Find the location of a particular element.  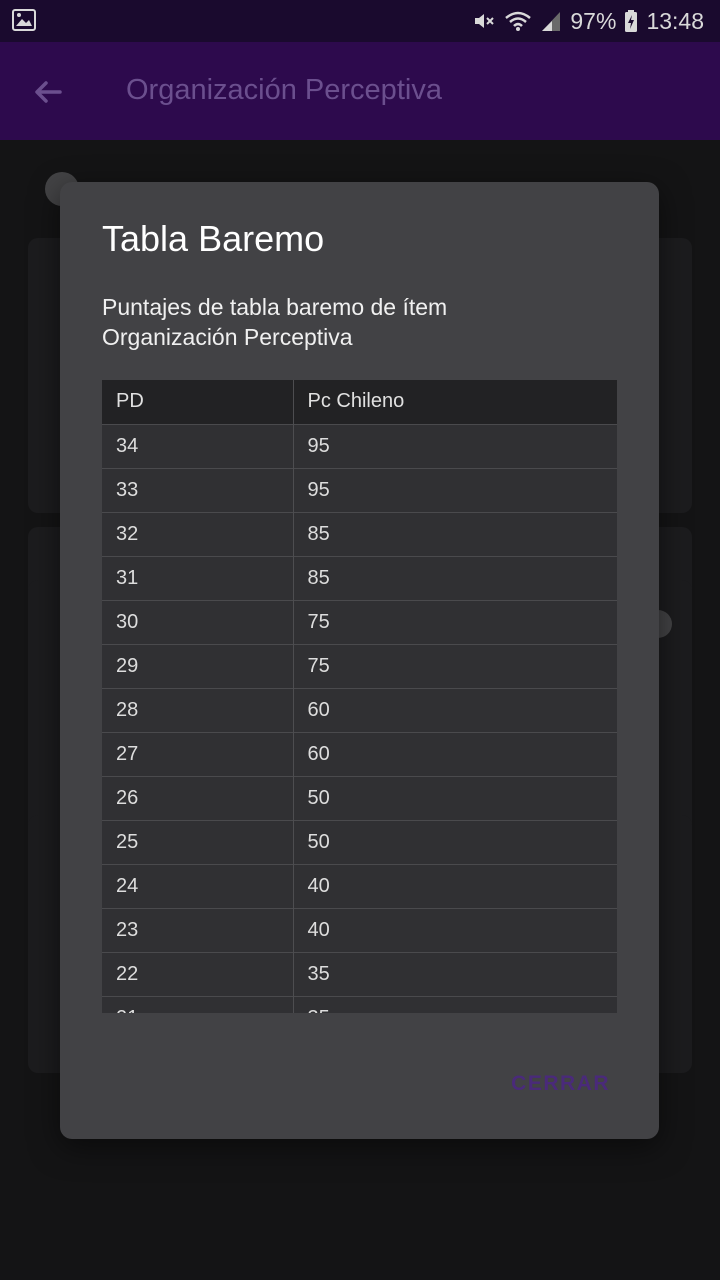

table-row: 27 60 is located at coordinates (359, 753).